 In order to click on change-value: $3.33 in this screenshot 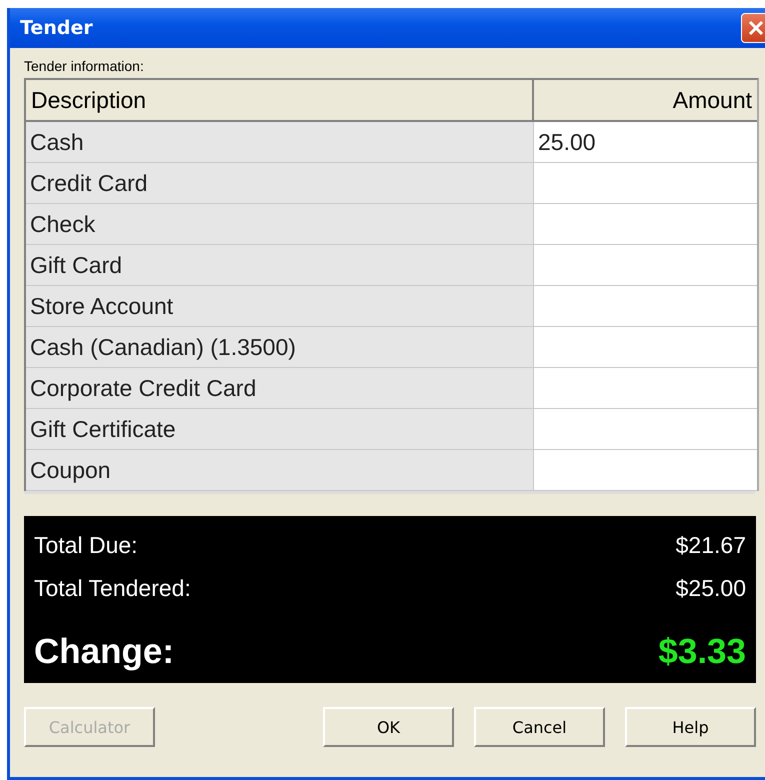, I will do `click(702, 652)`.